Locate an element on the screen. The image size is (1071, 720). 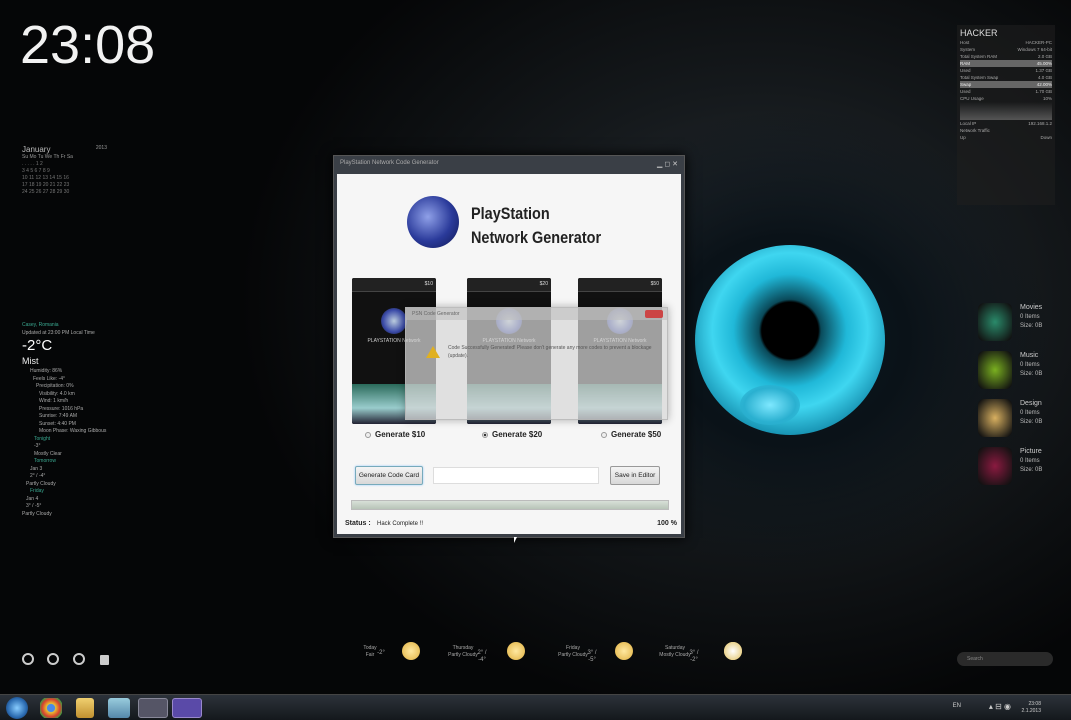
weather-d2-cond: Partly Cloudy is located at coordinates (37, 513).